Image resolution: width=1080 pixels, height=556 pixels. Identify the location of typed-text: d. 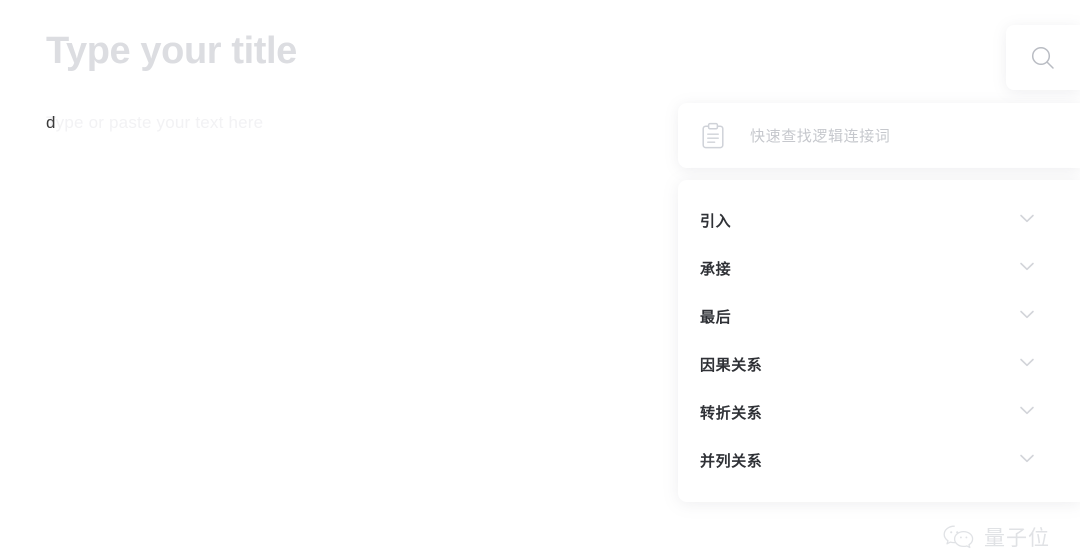
(51, 122).